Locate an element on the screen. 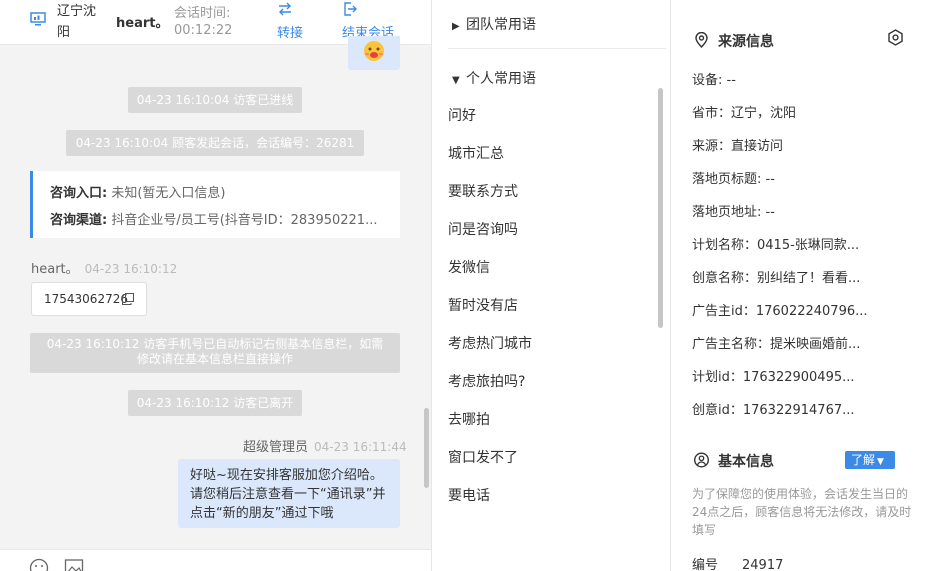  chat-scrollbar is located at coordinates (426, 448).